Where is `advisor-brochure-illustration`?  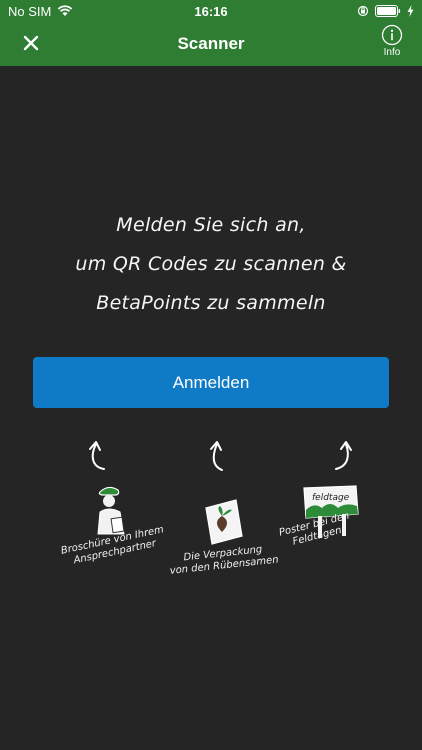
advisor-brochure-illustration is located at coordinates (111, 510).